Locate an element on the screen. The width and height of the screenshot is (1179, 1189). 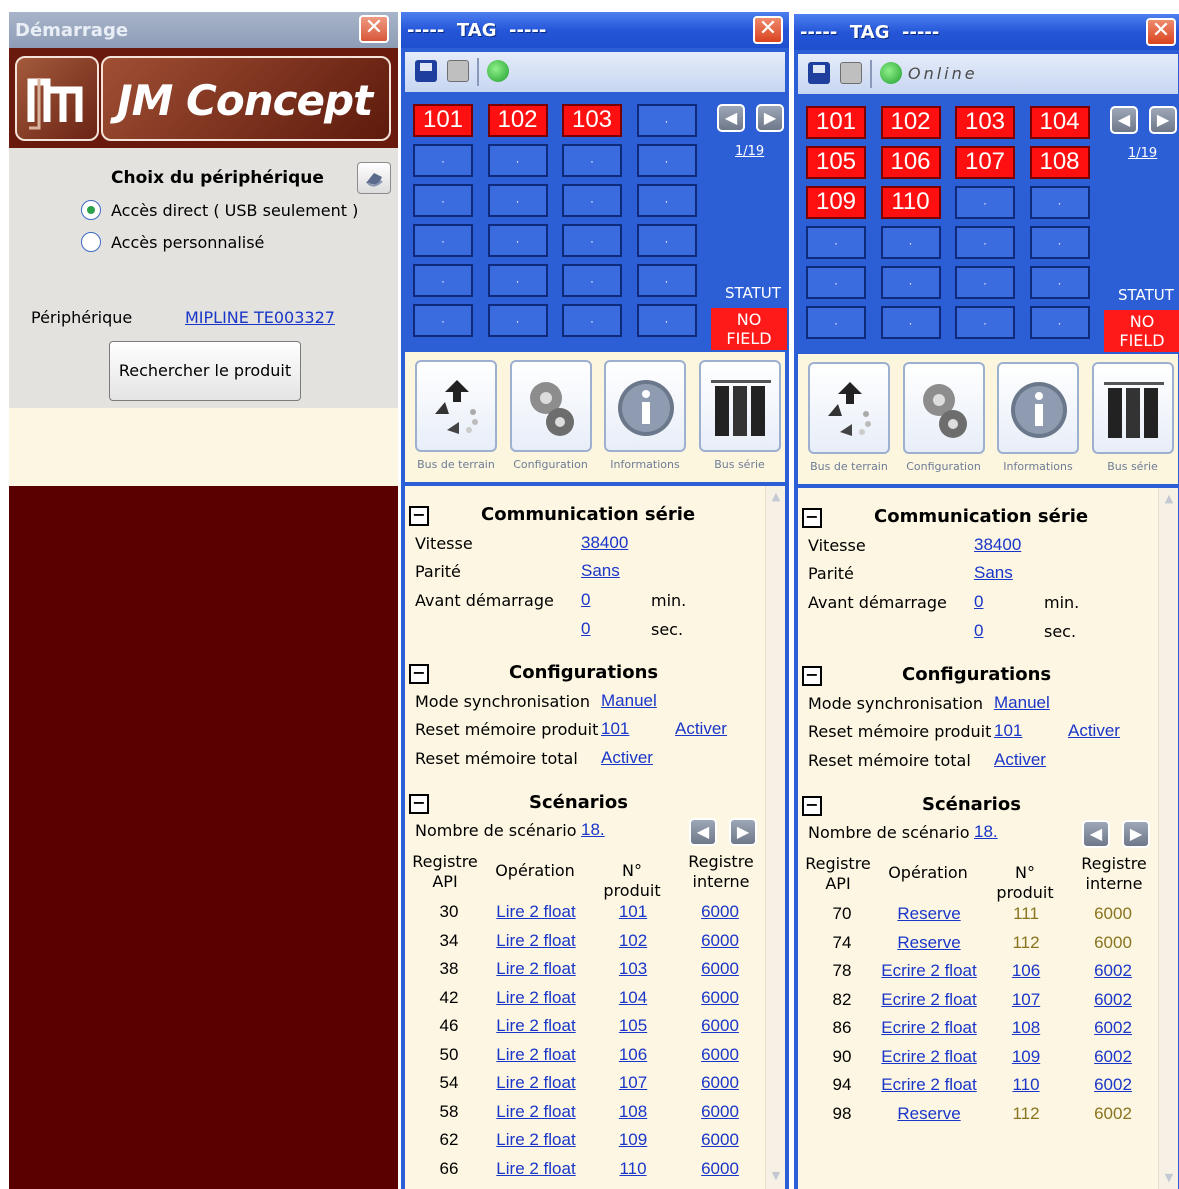
row-9-operation: Lire 2 float is located at coordinates (536, 1140).